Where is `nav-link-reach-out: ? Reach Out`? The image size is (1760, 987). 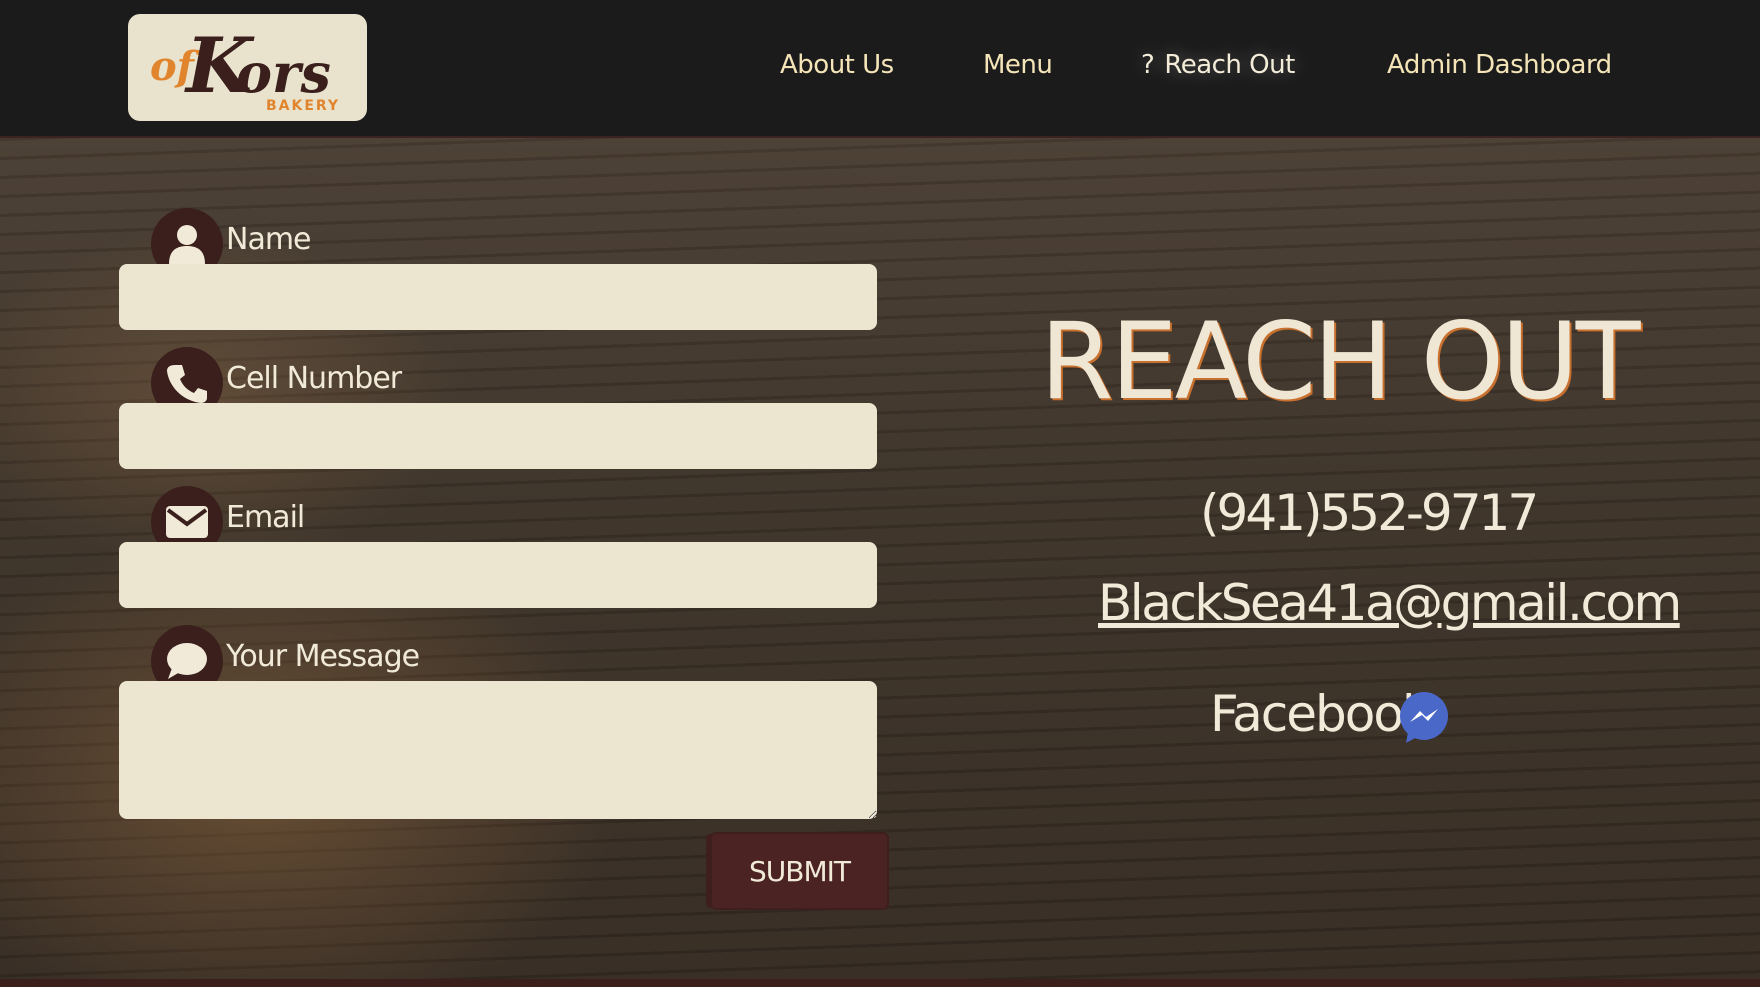
nav-link-reach-out: ? Reach Out is located at coordinates (1218, 65).